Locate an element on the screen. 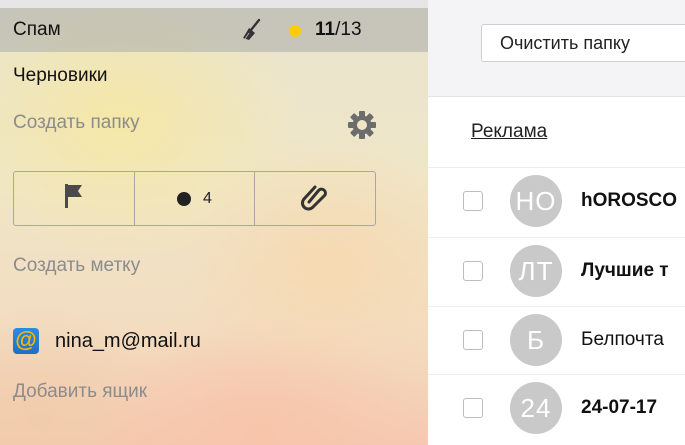  message-row: Б Белпочта is located at coordinates (556, 339).